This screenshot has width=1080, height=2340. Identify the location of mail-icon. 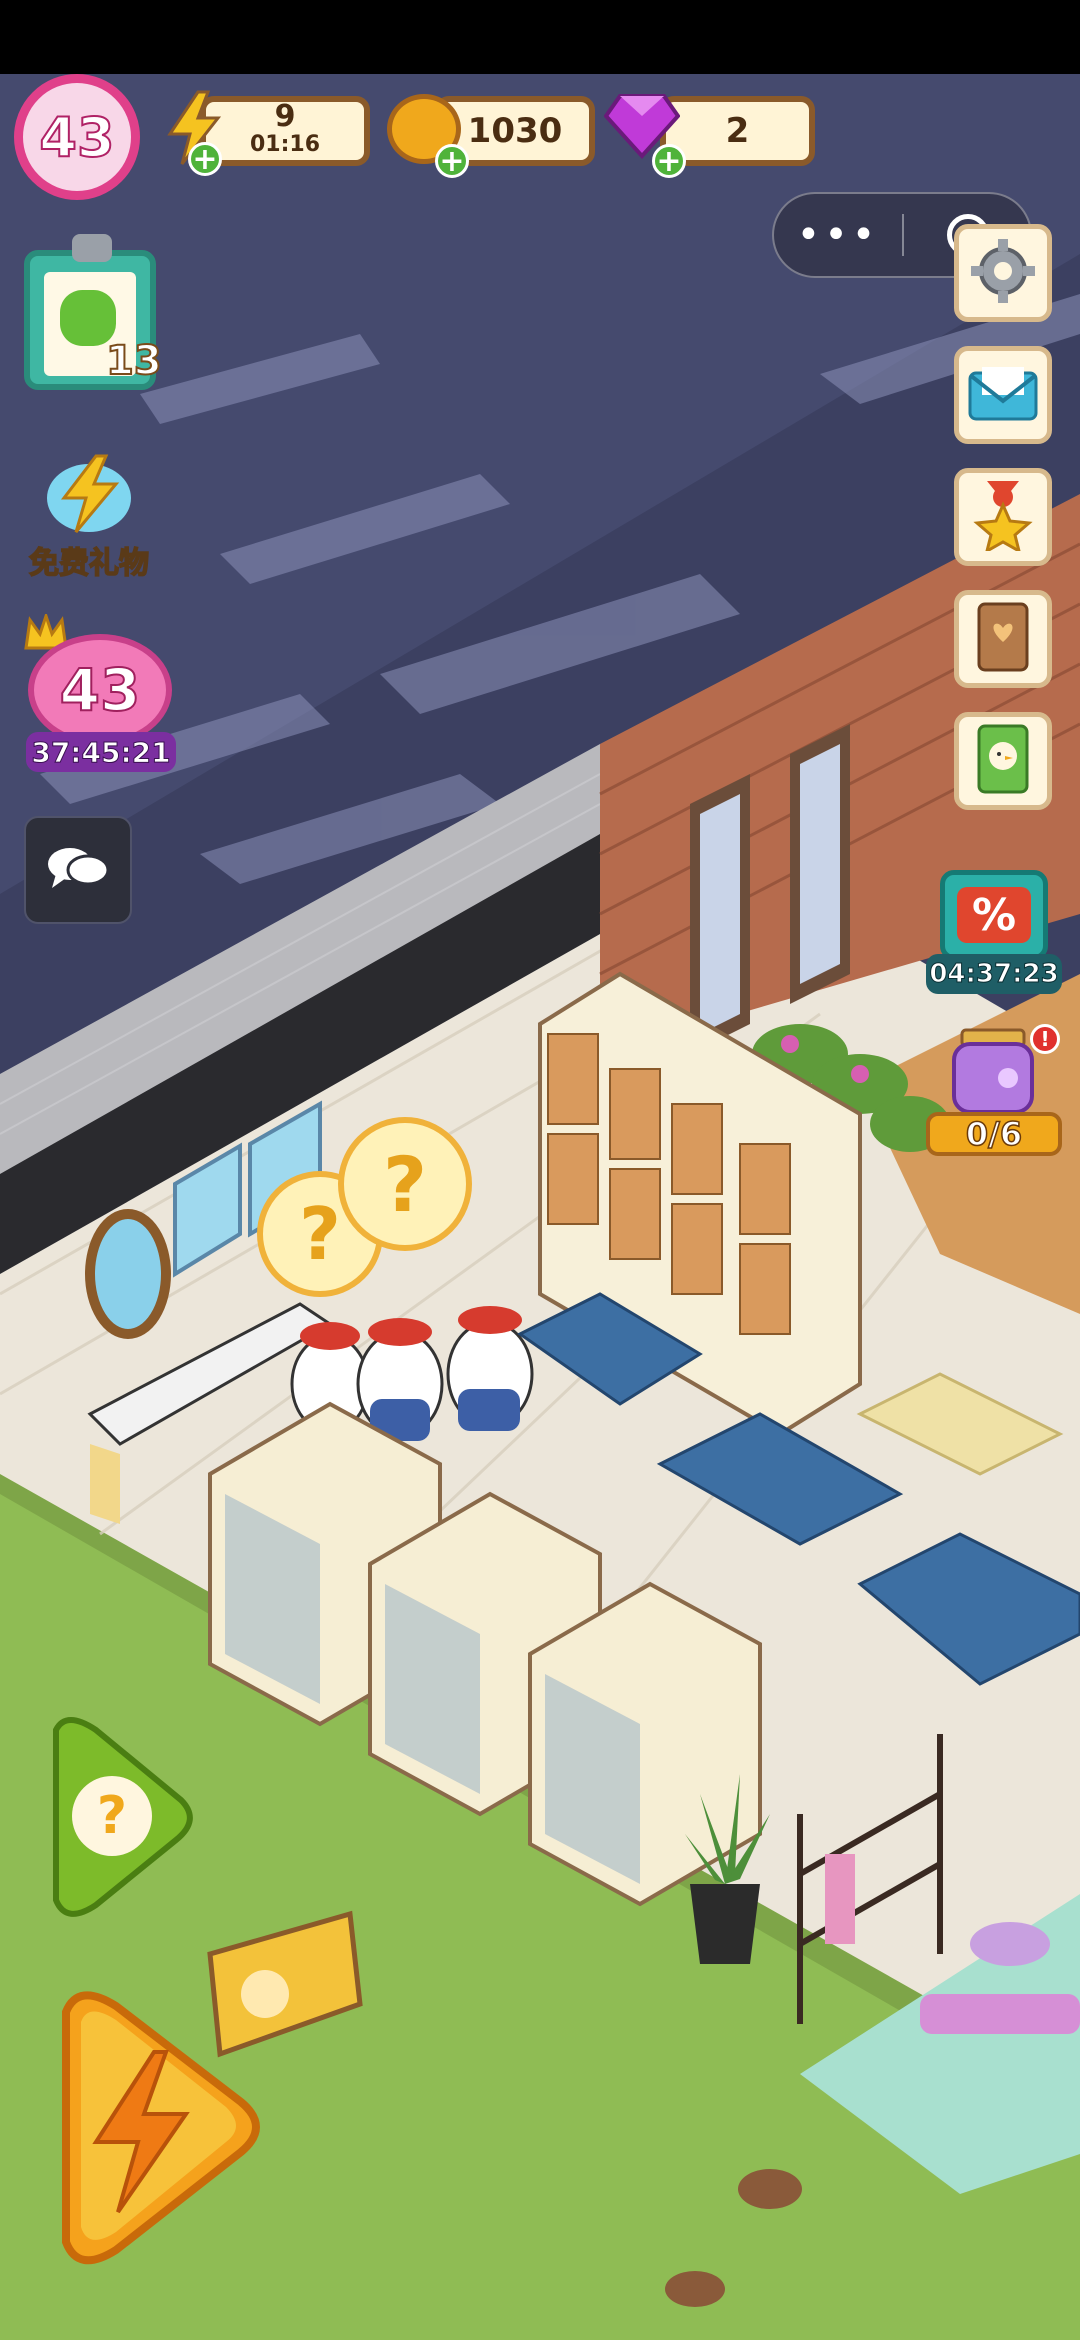
(1003, 395).